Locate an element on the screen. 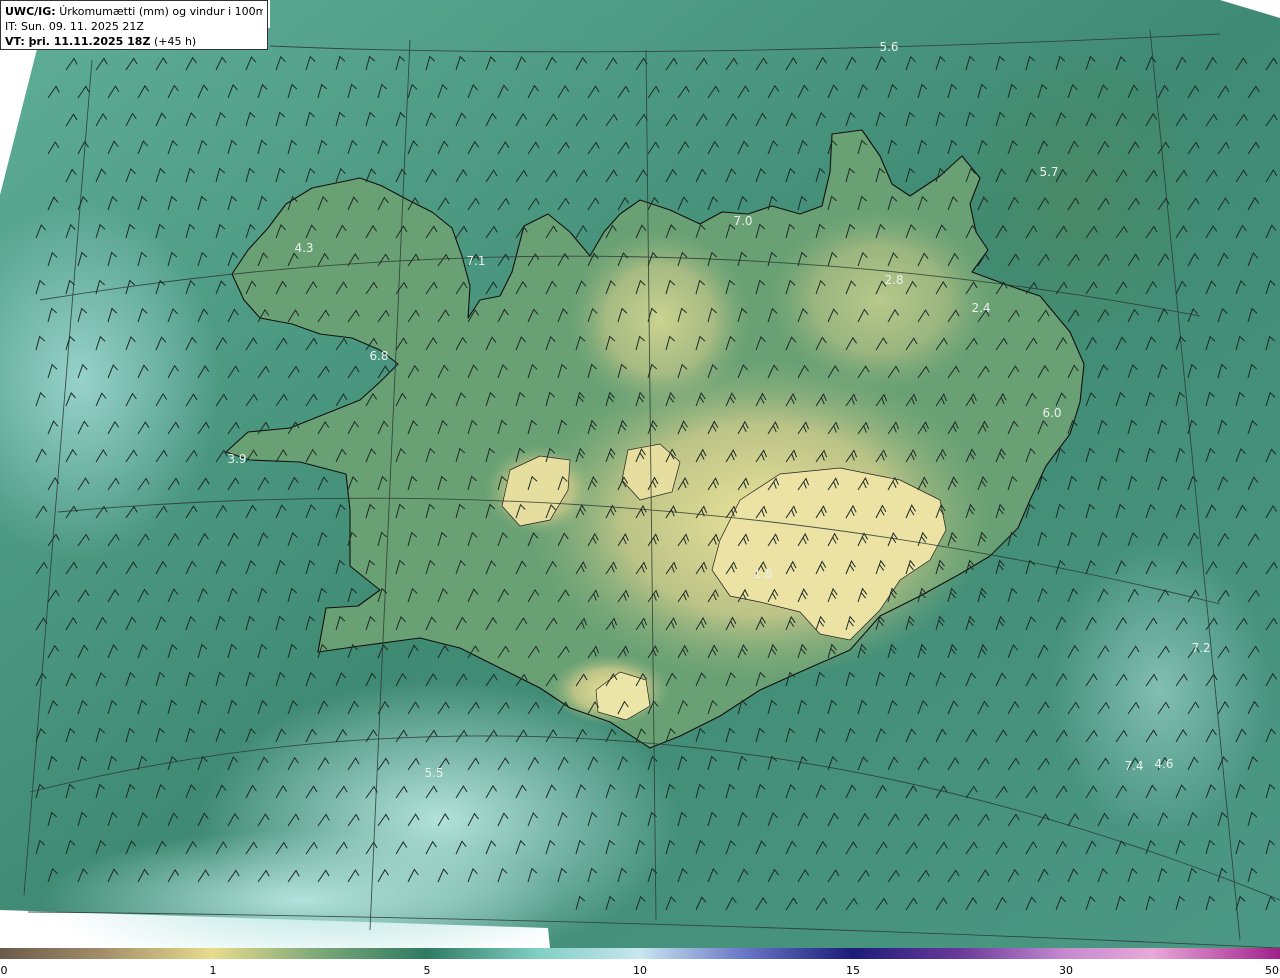 The width and height of the screenshot is (1280, 978). value-label: 4.3 is located at coordinates (303, 248).